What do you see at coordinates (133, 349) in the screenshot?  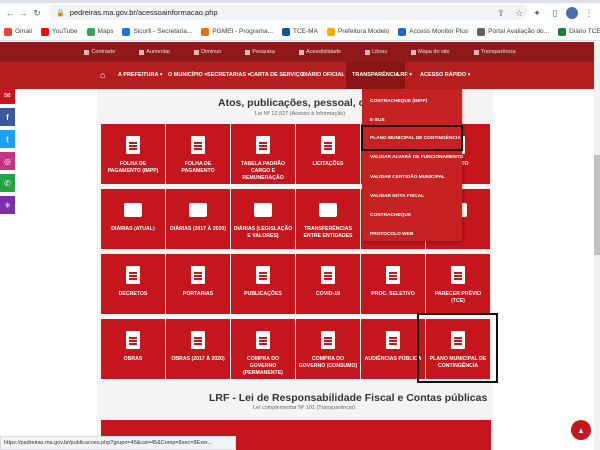 I see `transparency-tile: OBRAS` at bounding box center [133, 349].